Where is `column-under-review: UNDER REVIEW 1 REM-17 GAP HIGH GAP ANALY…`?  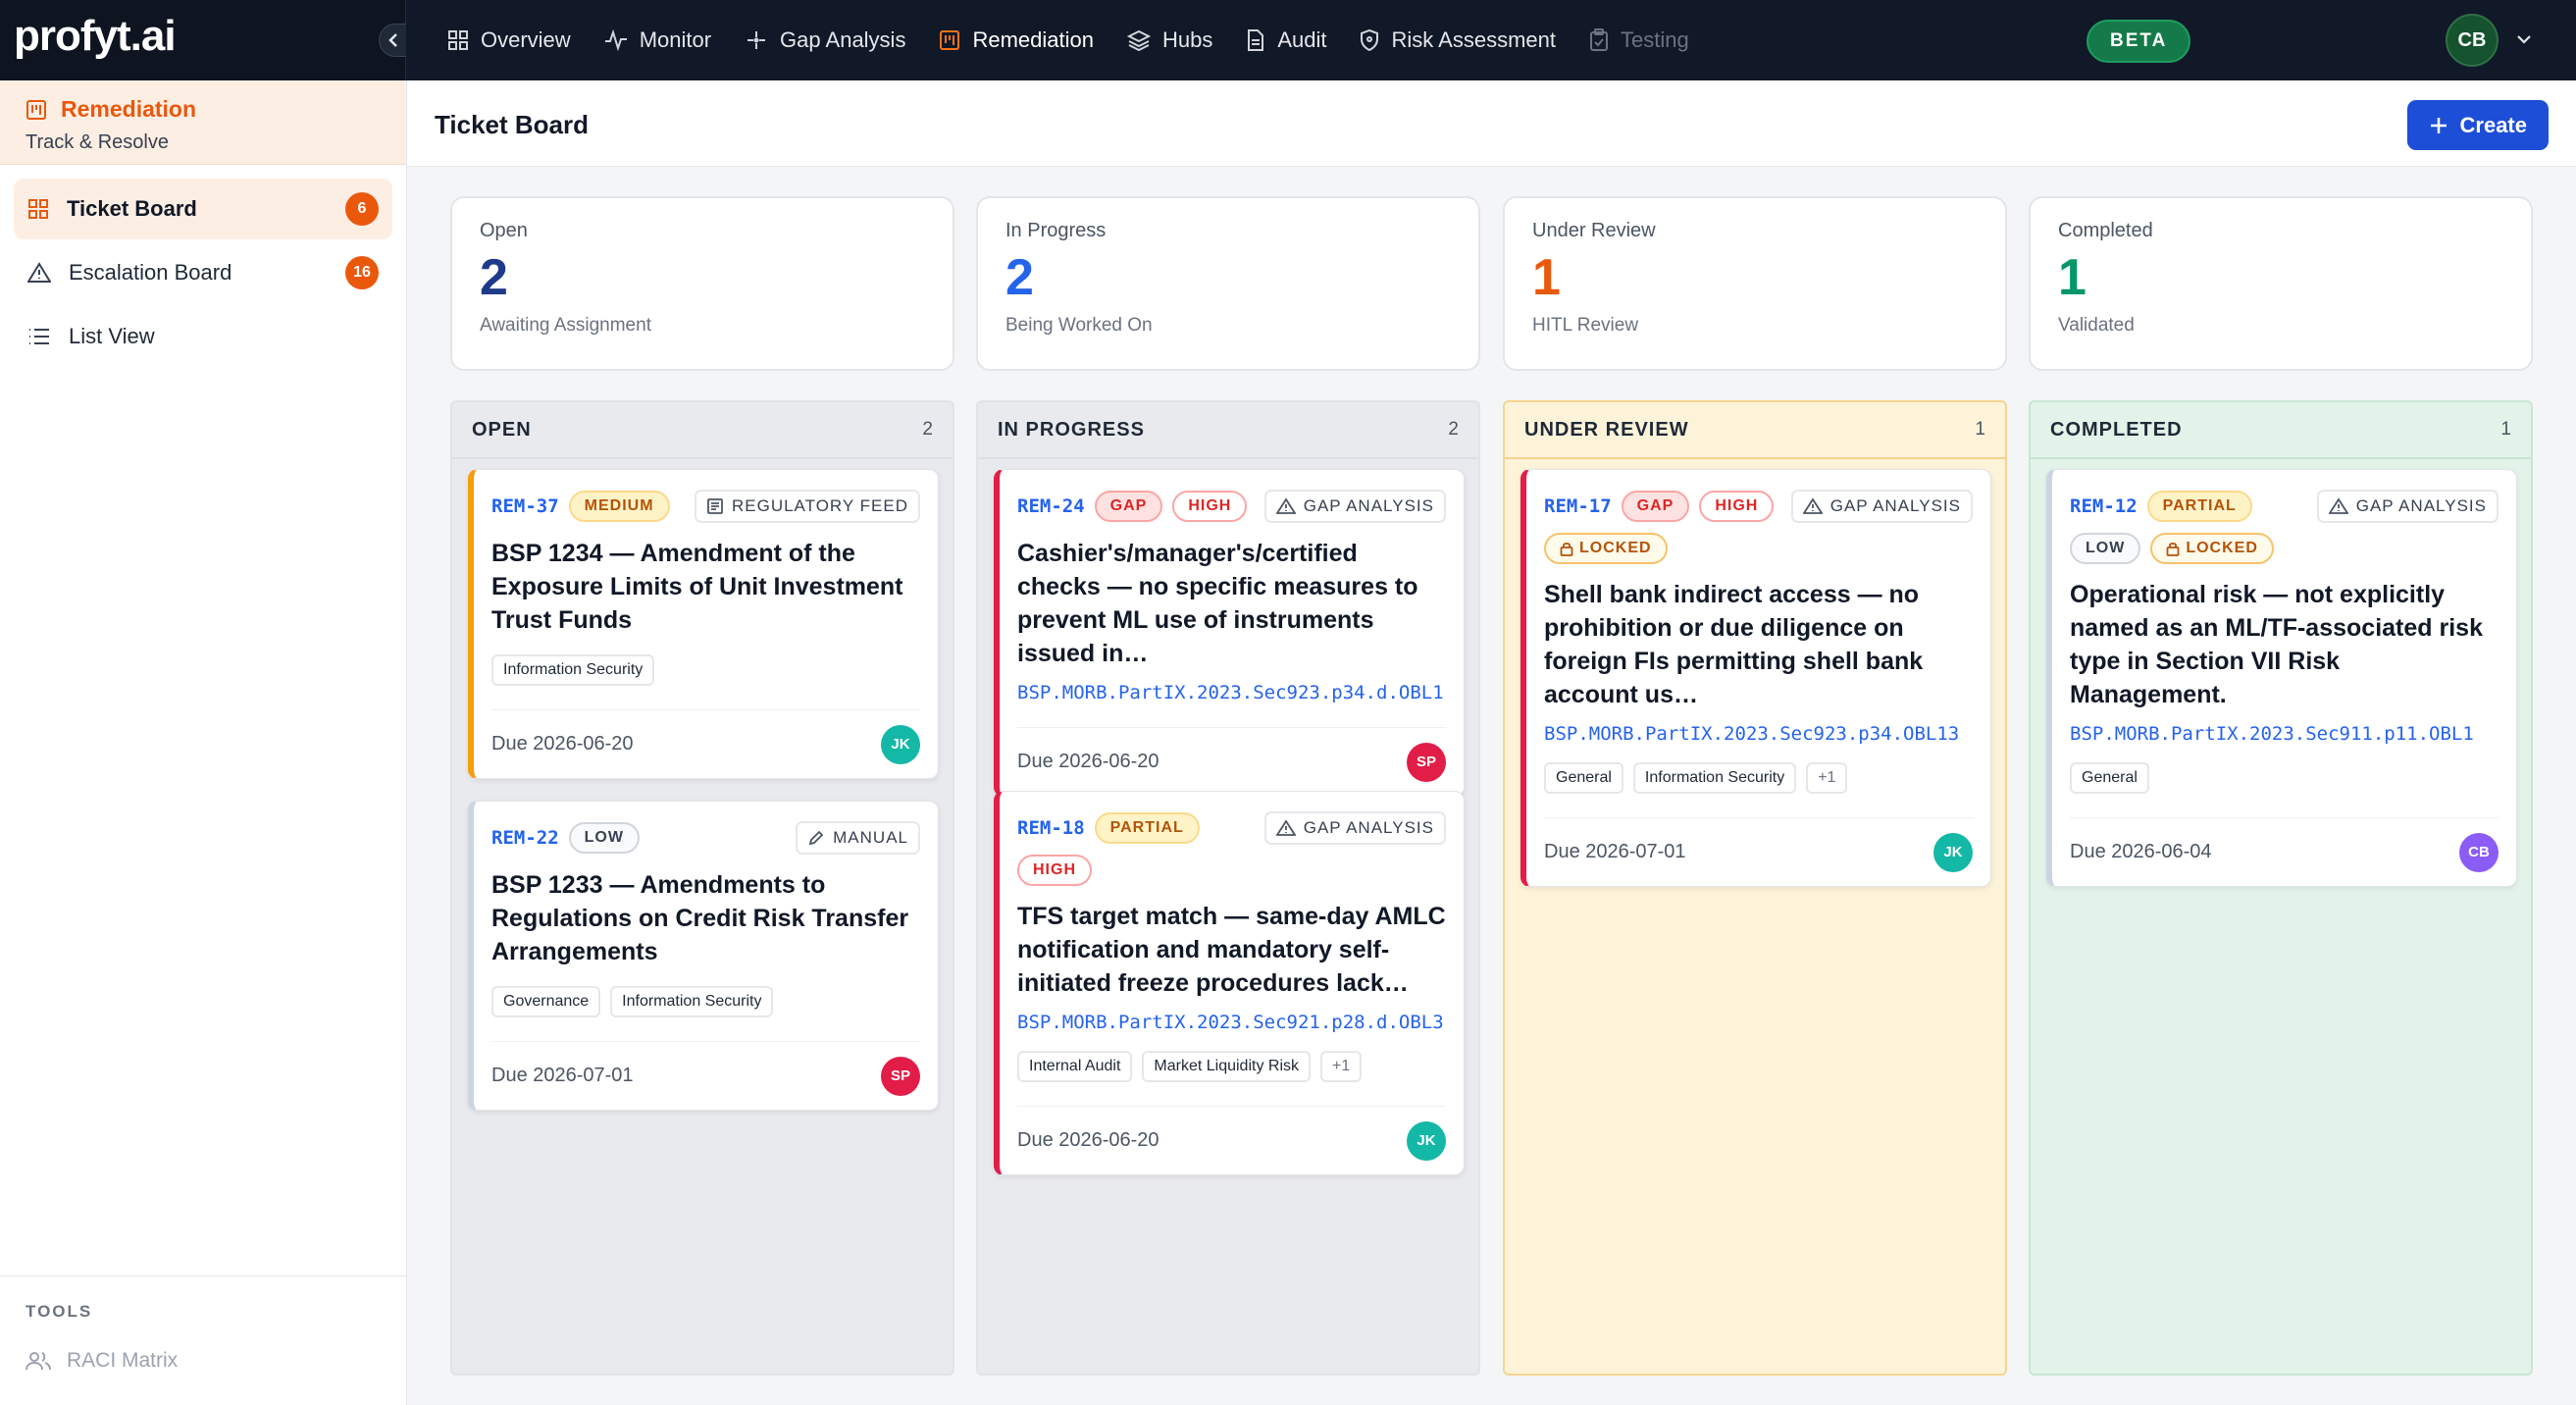 column-under-review: UNDER REVIEW 1 REM-17 GAP HIGH GAP ANALY… is located at coordinates (1755, 888).